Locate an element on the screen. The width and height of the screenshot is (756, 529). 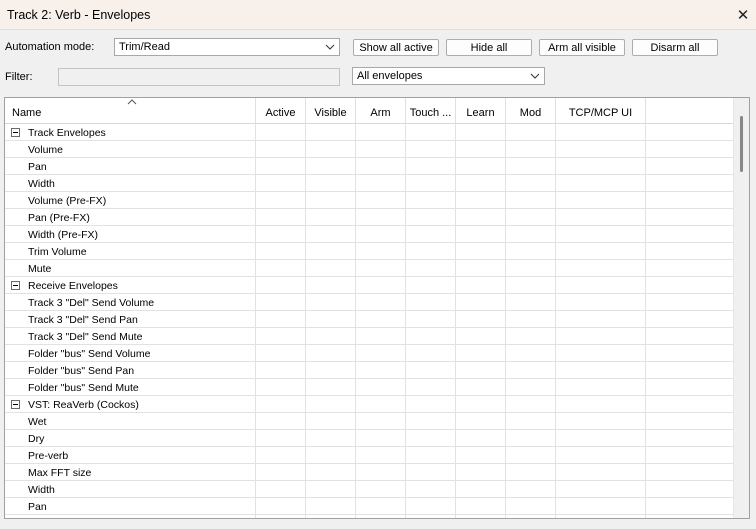
collapse-icon is located at coordinates (15, 285).